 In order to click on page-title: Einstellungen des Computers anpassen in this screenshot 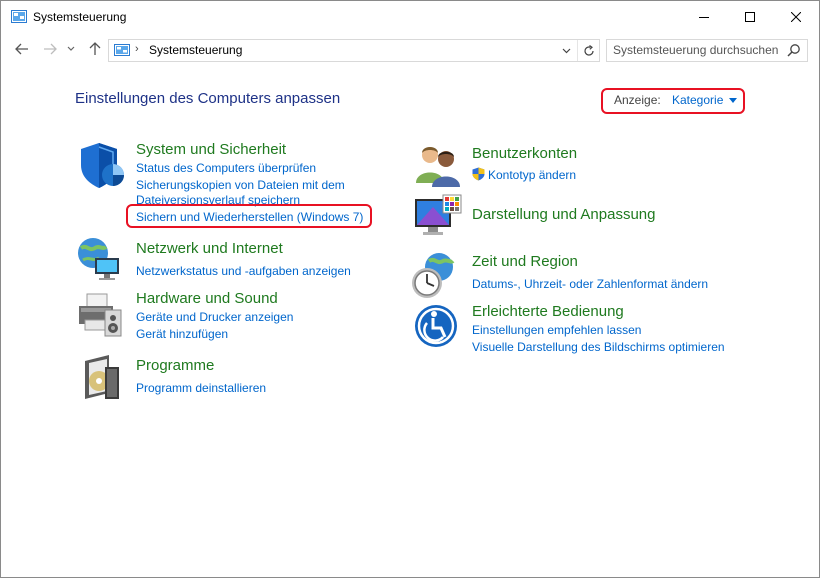, I will do `click(208, 98)`.